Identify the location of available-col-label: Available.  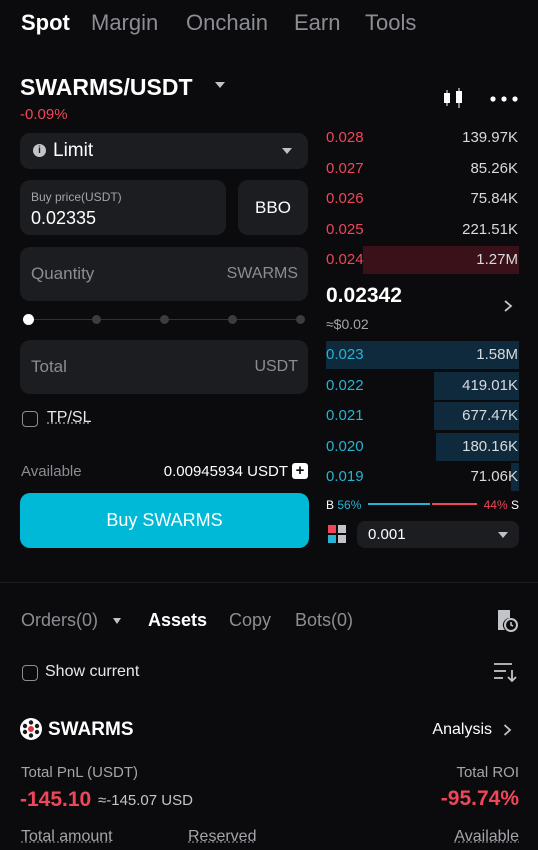
(486, 836).